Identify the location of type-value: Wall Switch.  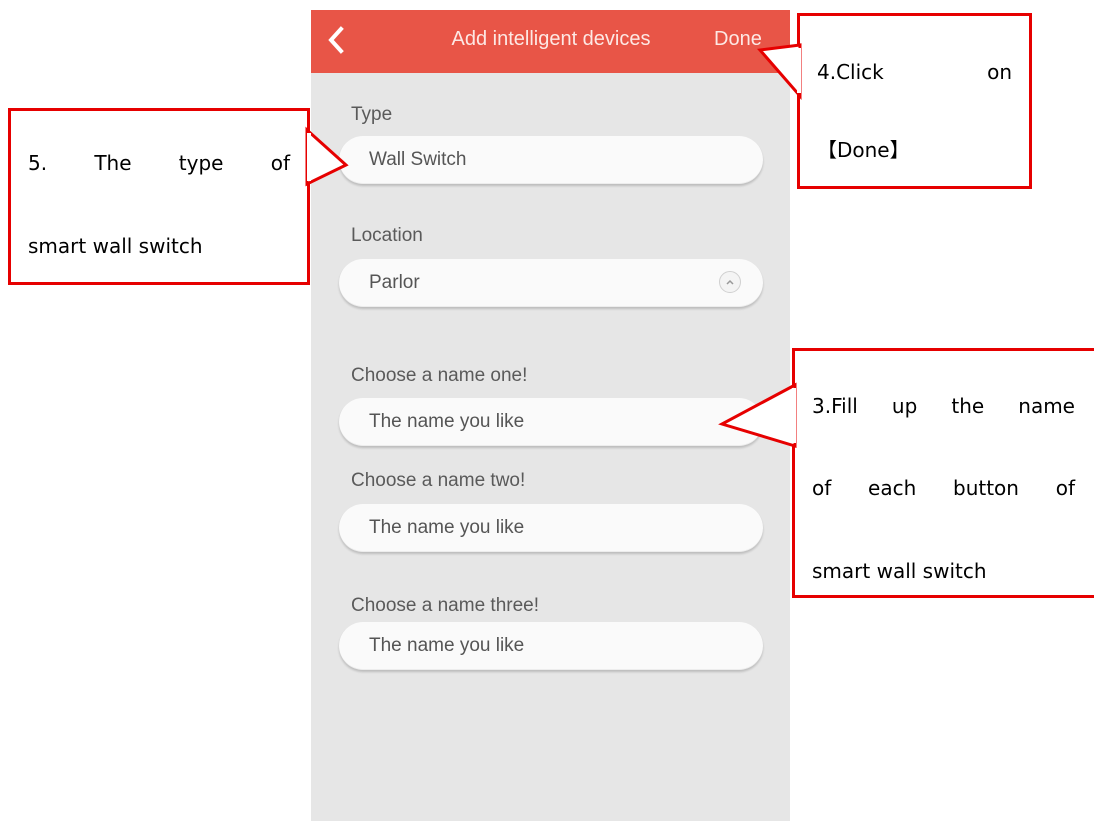
(418, 159).